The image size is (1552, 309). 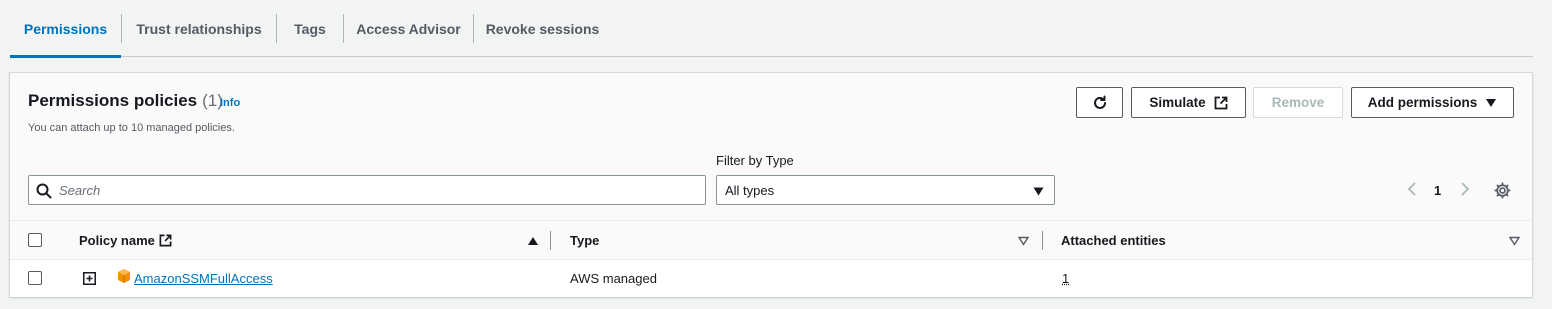 What do you see at coordinates (533, 241) in the screenshot?
I see `sort-ascending-icon` at bounding box center [533, 241].